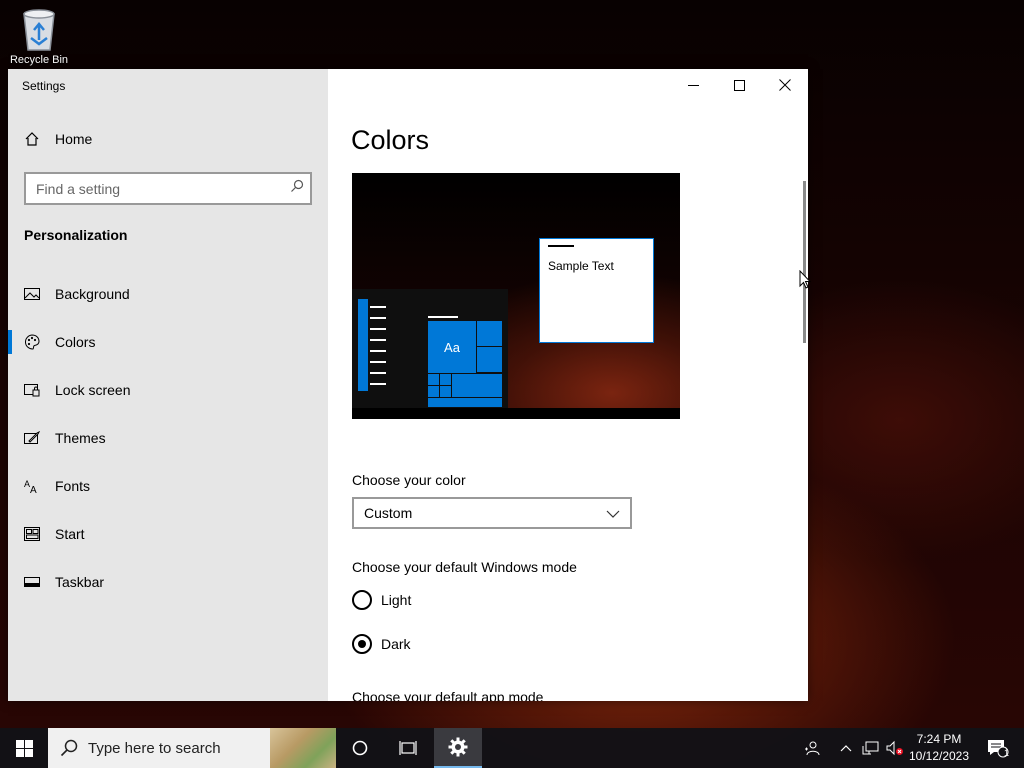 The width and height of the screenshot is (1024, 768). Describe the element at coordinates (596, 290) in the screenshot. I see `preview-sample-window: Sample Text` at that location.